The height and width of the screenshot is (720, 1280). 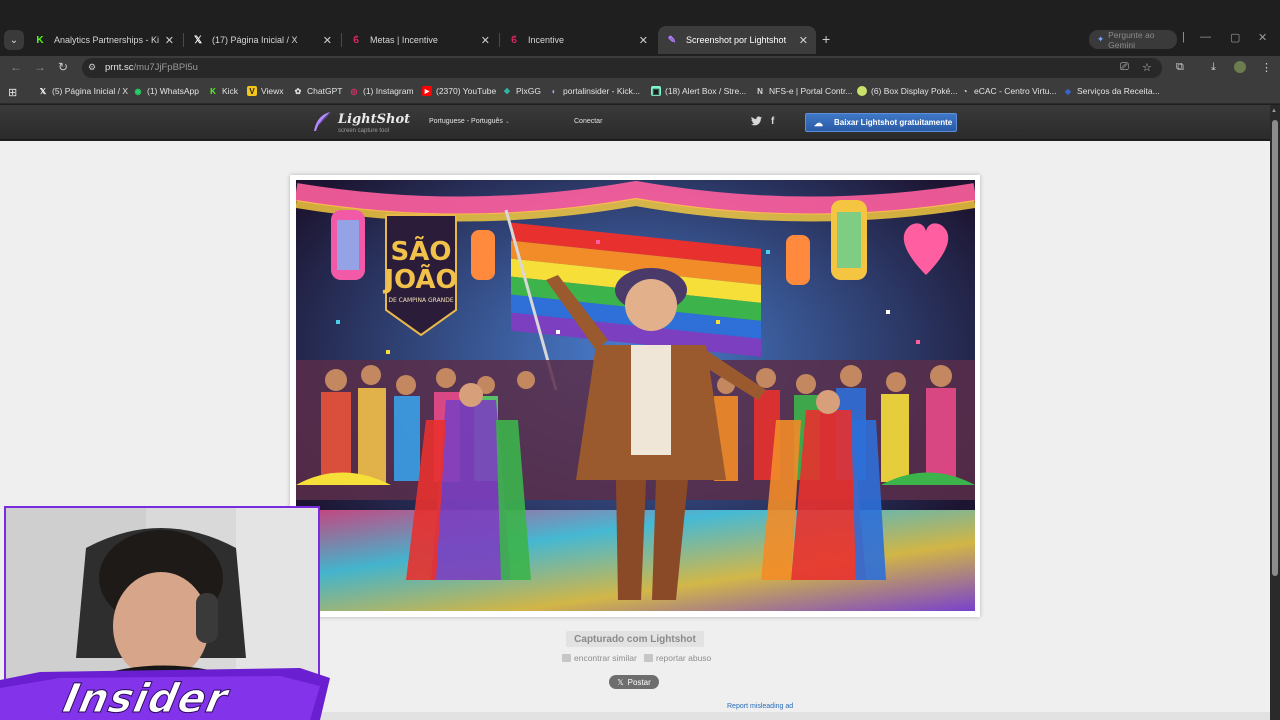 What do you see at coordinates (760, 91) in the screenshot?
I see `nfse-icon: N` at bounding box center [760, 91].